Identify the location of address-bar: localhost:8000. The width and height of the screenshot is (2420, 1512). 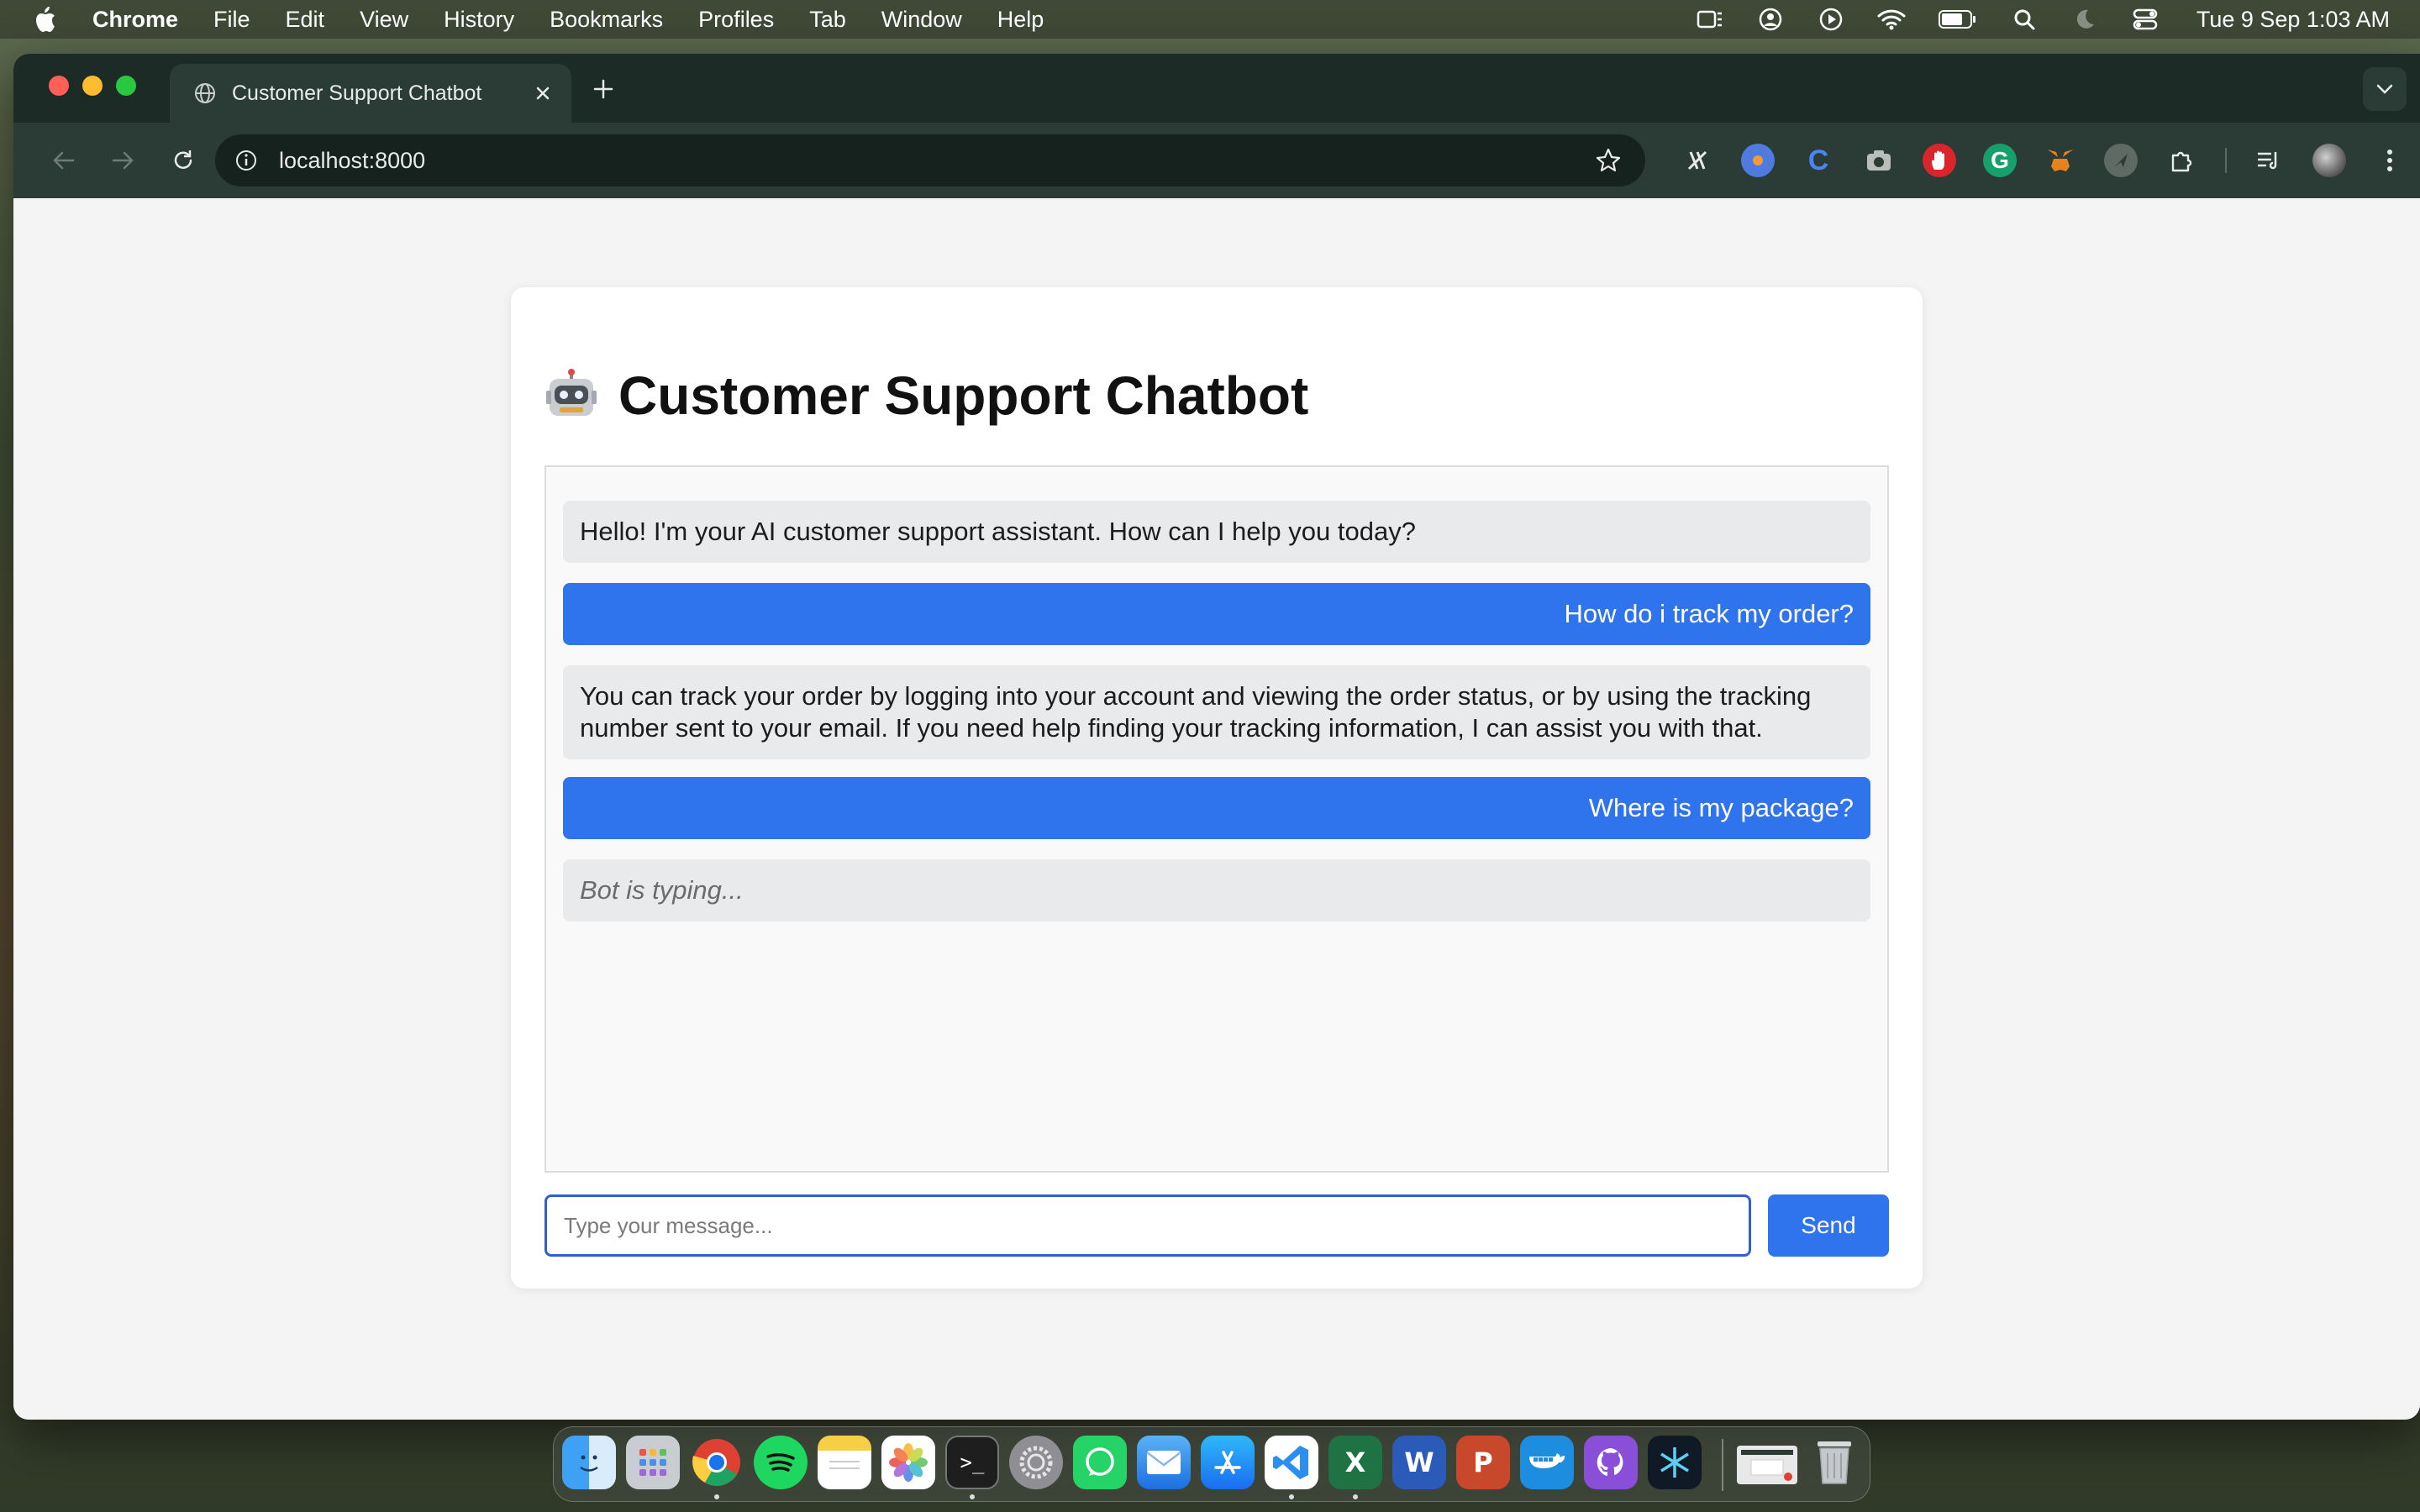
(930, 160).